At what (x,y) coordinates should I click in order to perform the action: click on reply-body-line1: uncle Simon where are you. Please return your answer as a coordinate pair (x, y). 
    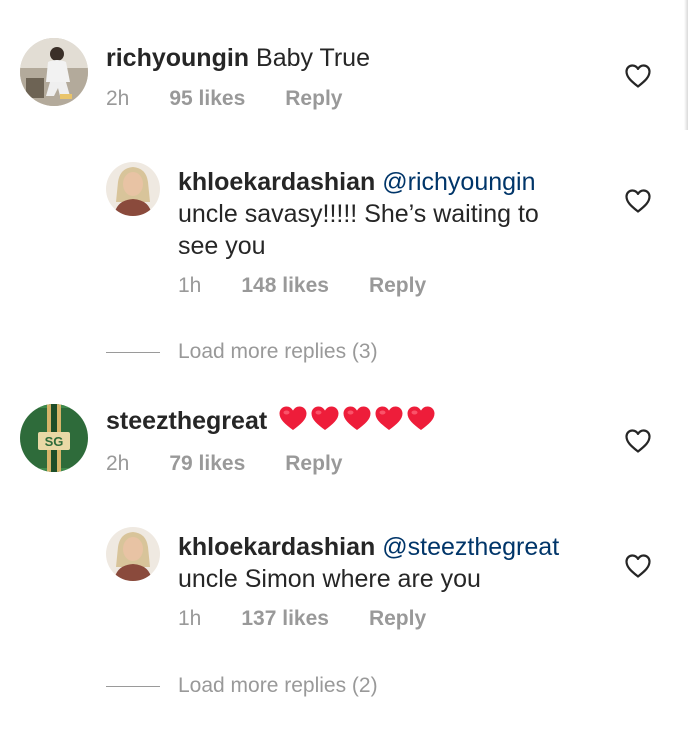
    Looking at the image, I should click on (329, 579).